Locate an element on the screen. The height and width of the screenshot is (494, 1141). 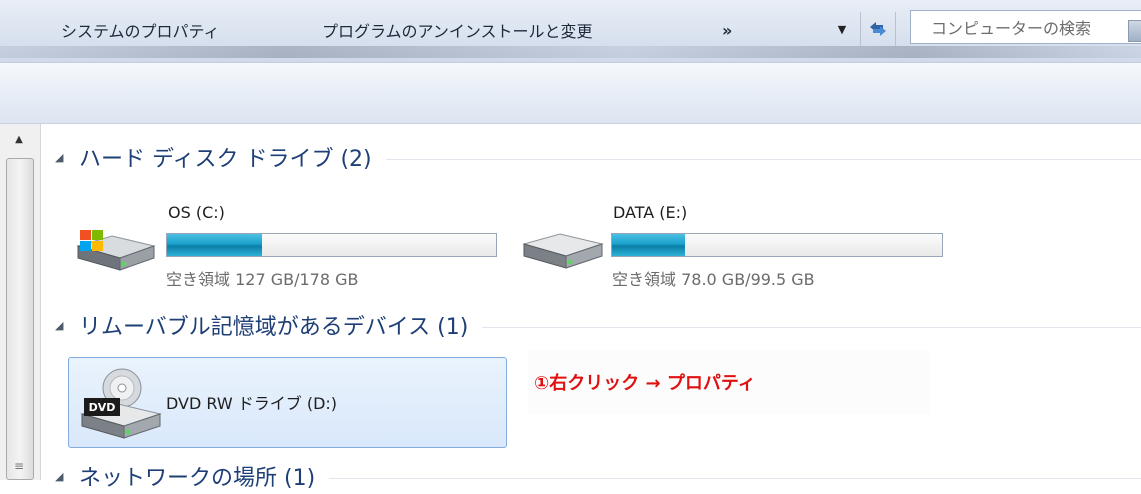
more-commands-button: » is located at coordinates (727, 30).